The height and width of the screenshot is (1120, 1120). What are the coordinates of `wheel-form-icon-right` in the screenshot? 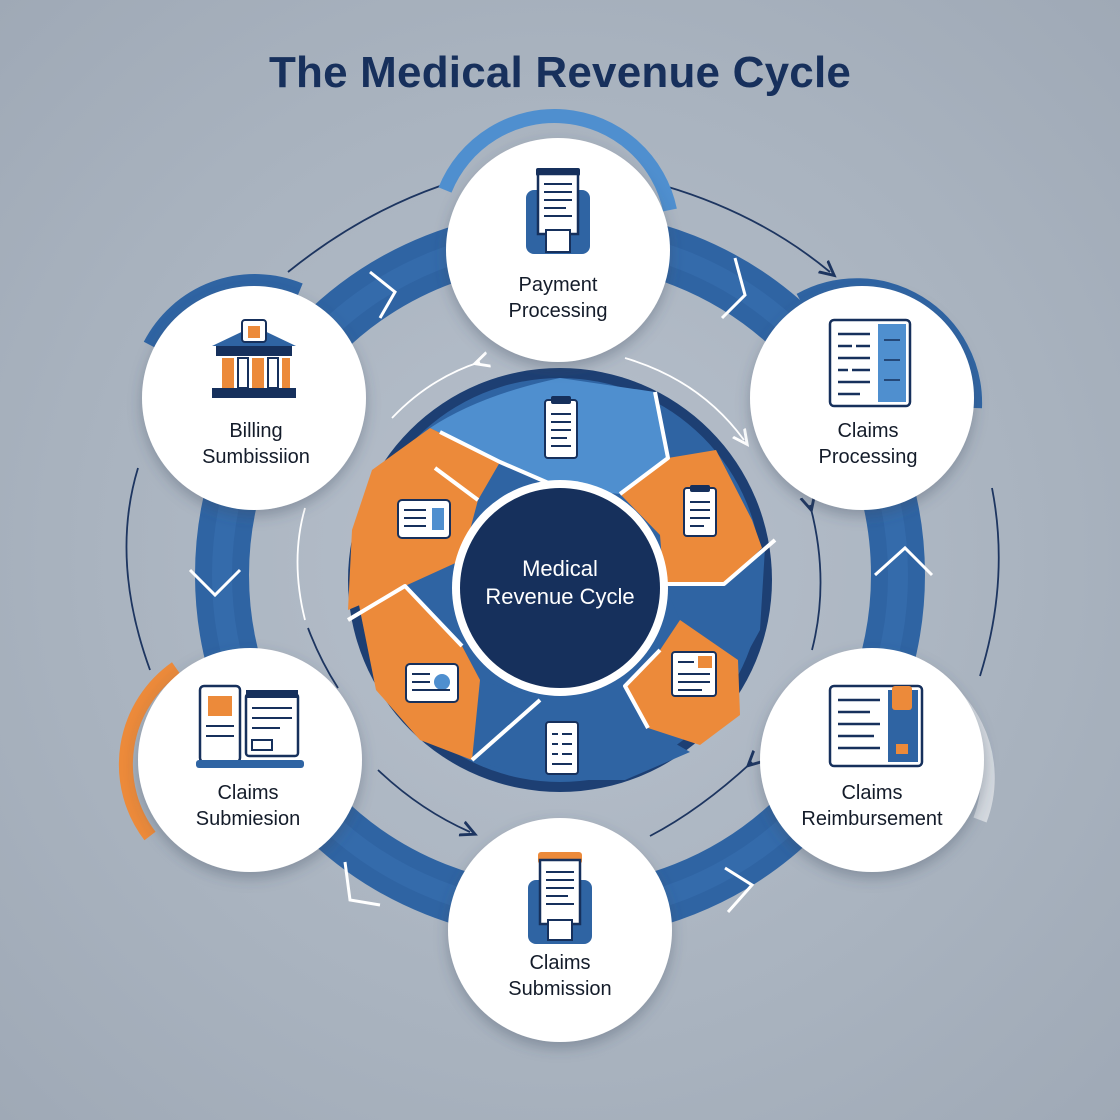 It's located at (700, 511).